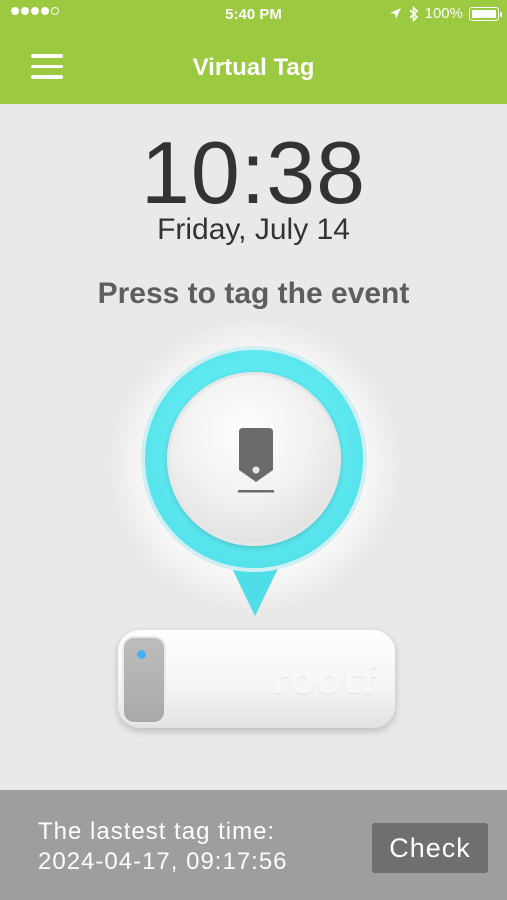 The height and width of the screenshot is (900, 507). Describe the element at coordinates (253, 293) in the screenshot. I see `tag-prompt: Press to tag the event` at that location.